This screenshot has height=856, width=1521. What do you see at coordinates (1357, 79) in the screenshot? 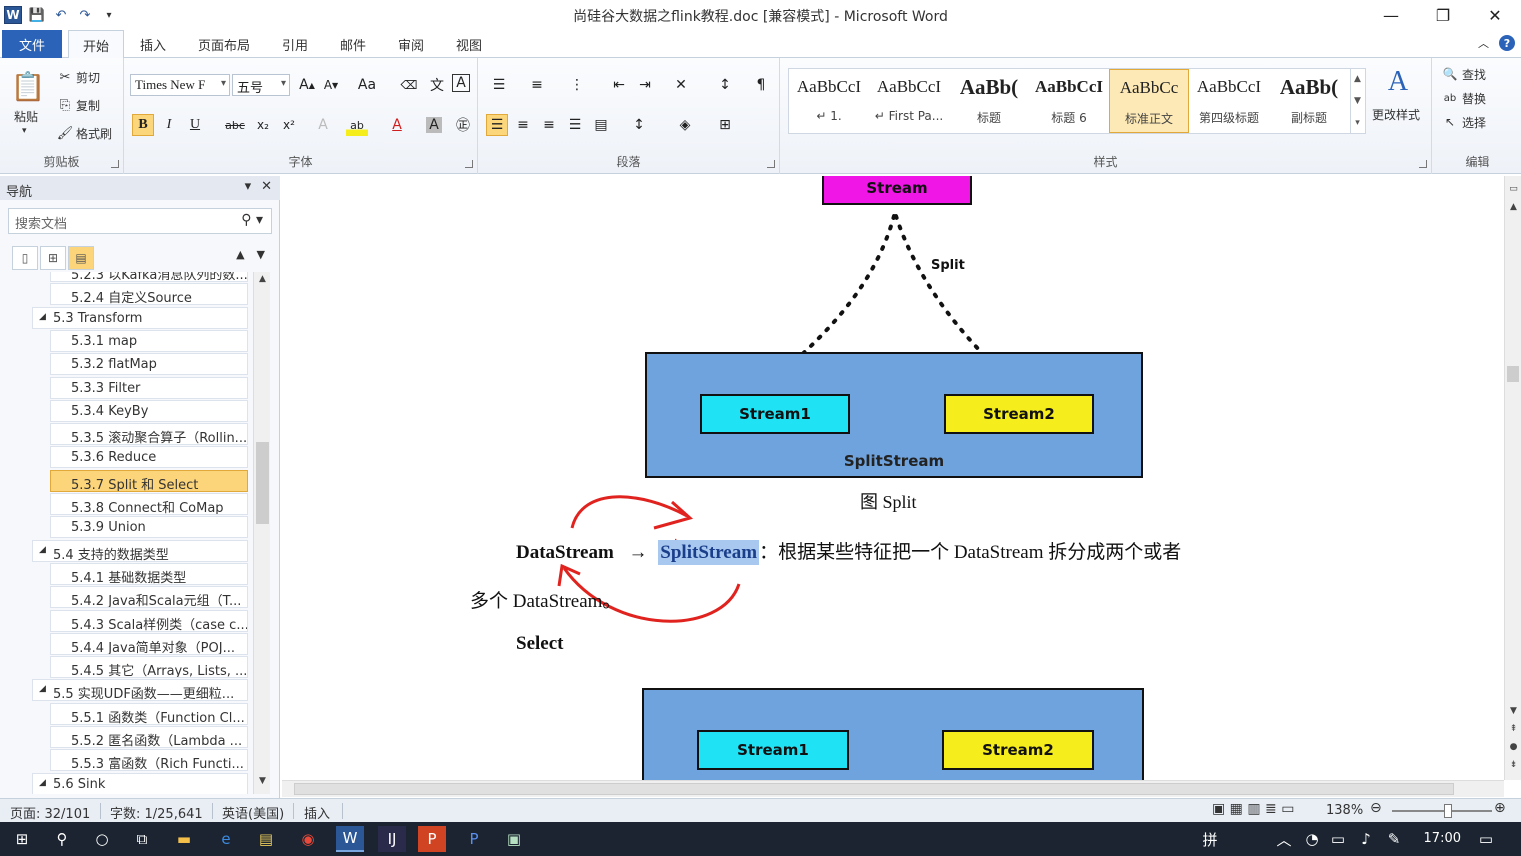
I see `gallery-up-icon: ▲` at bounding box center [1357, 79].